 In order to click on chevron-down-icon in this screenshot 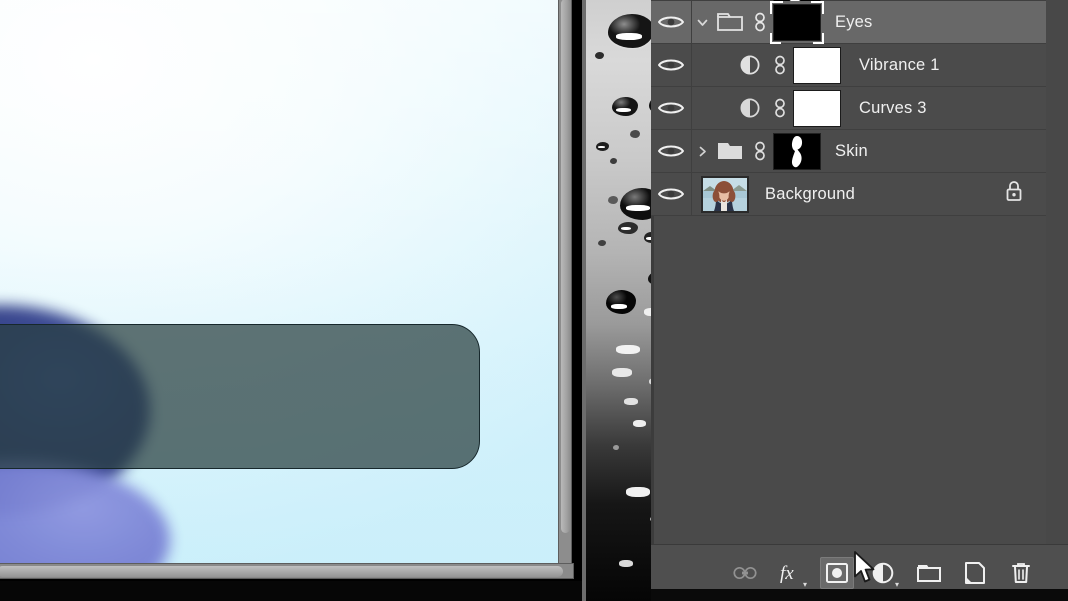, I will do `click(702, 22)`.